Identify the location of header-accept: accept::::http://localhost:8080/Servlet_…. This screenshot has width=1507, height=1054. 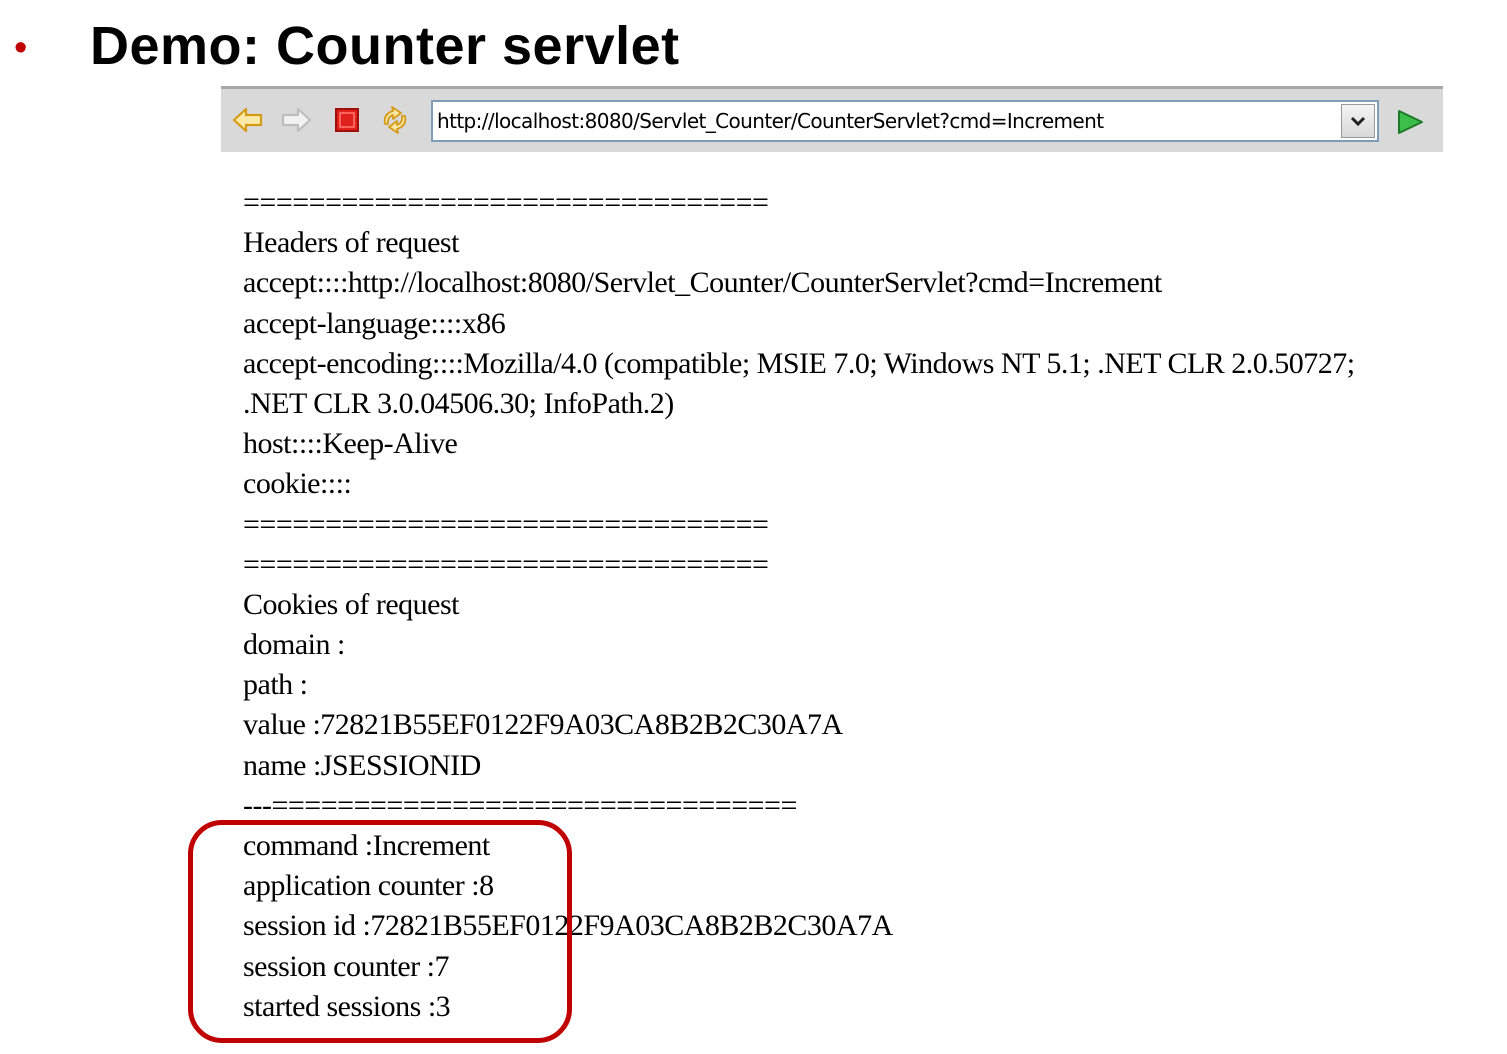
(702, 283).